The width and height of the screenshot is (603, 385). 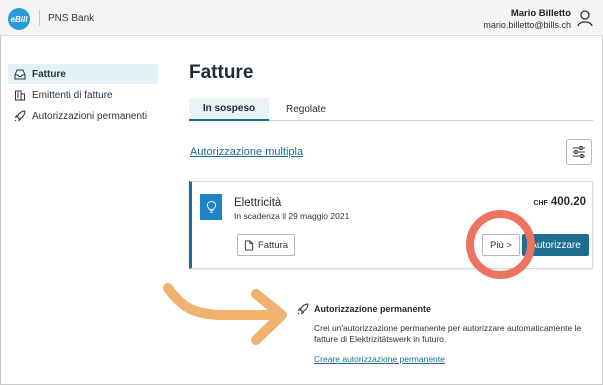 What do you see at coordinates (273, 245) in the screenshot?
I see `view-invoice-label: Fattura` at bounding box center [273, 245].